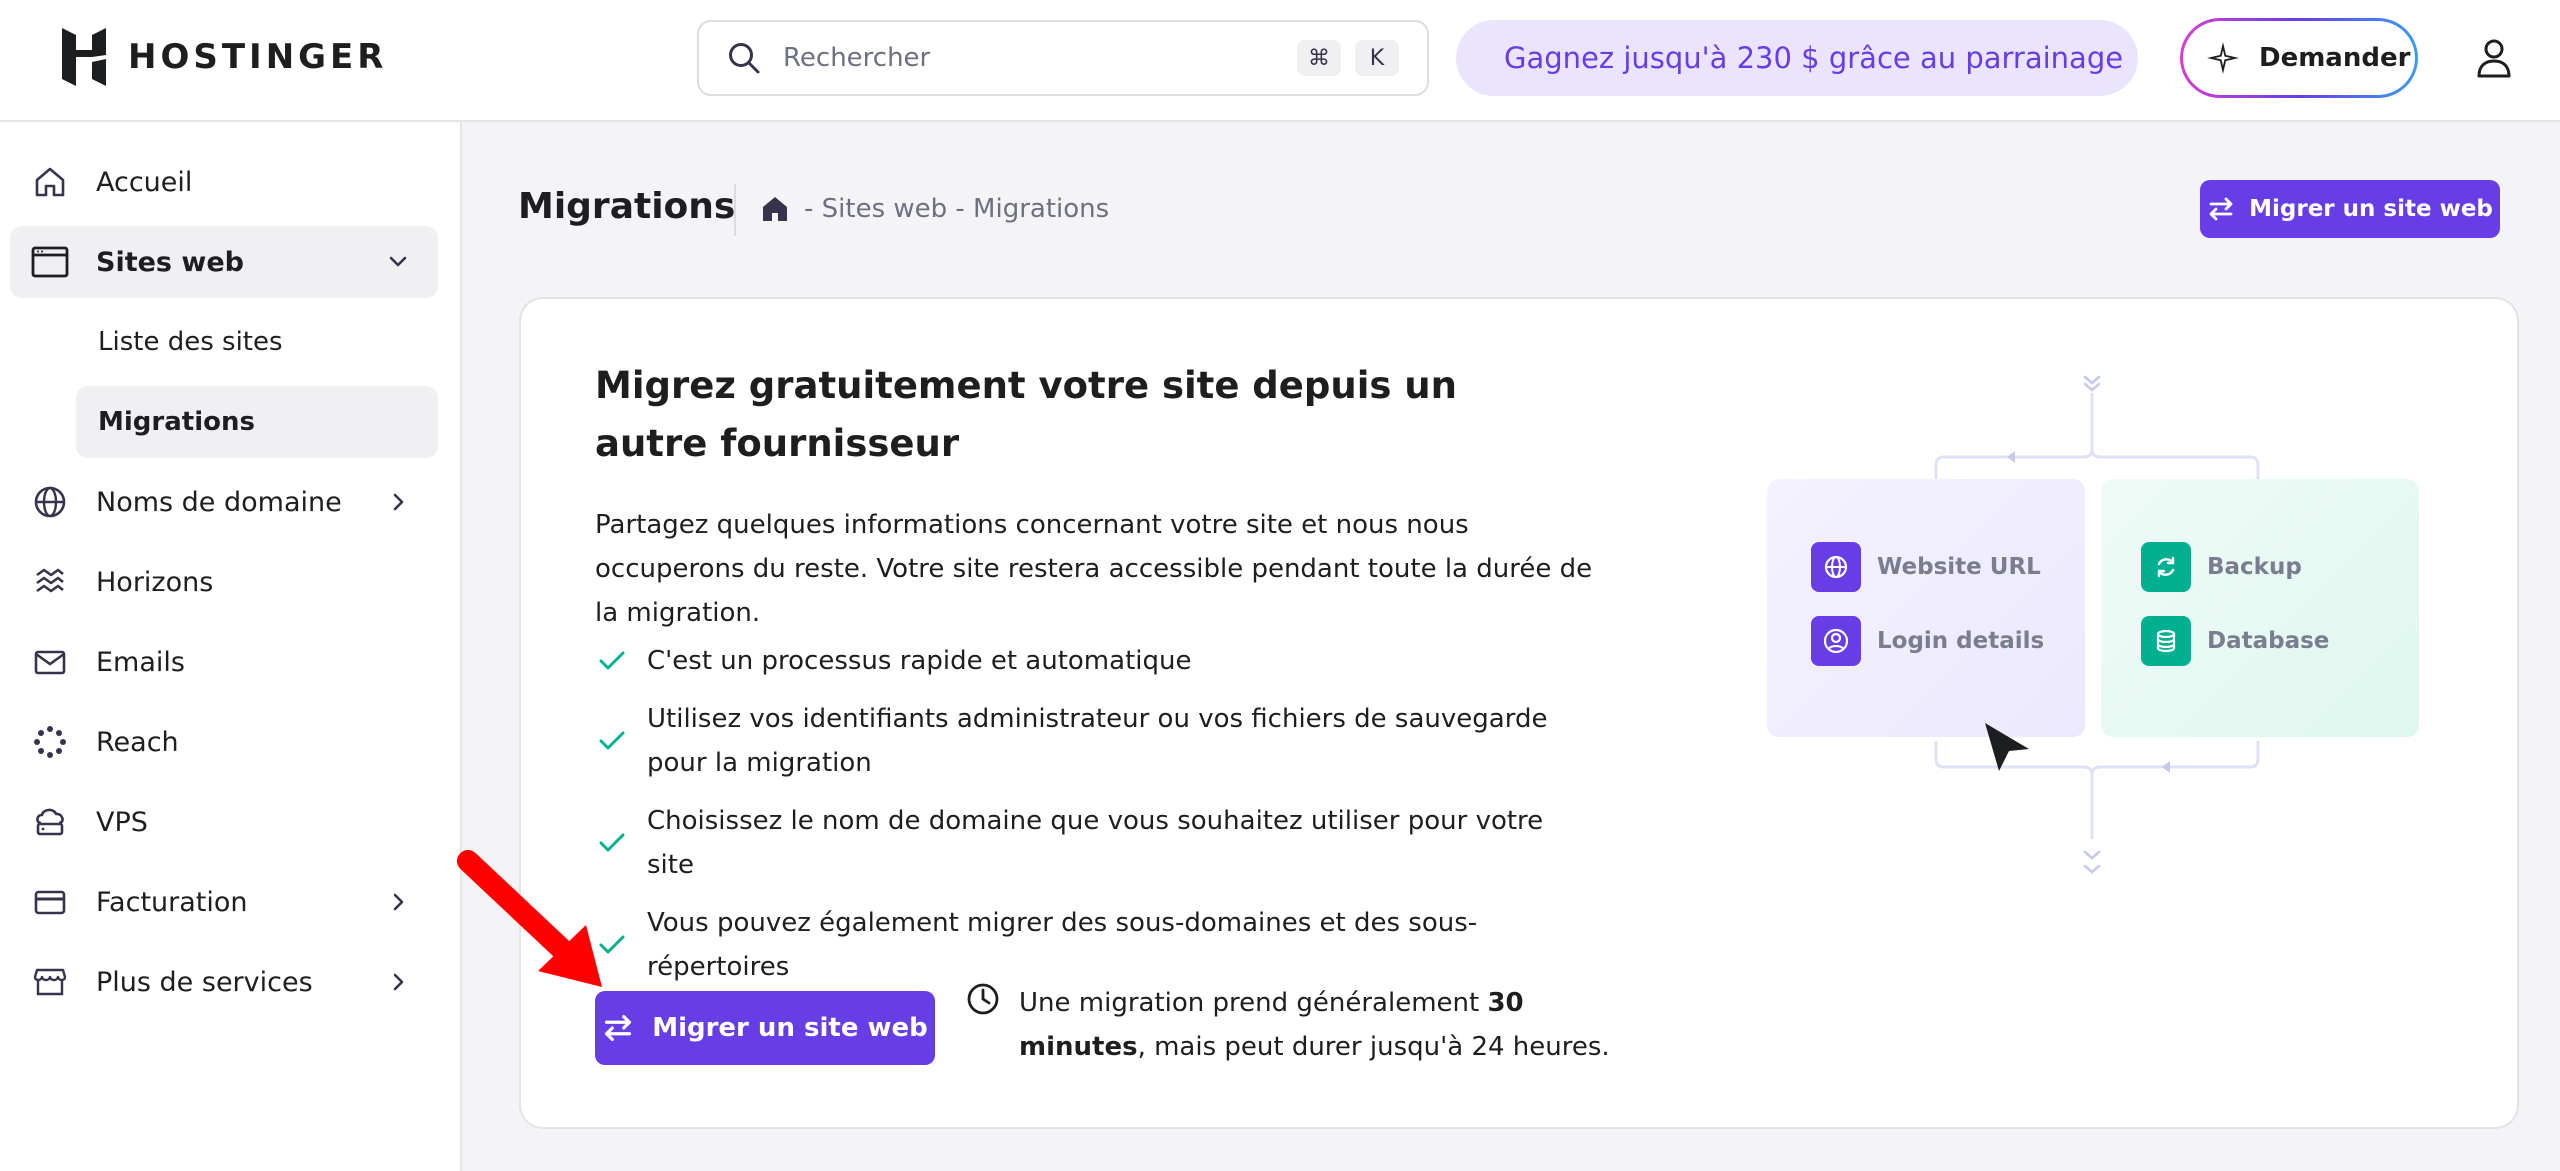  Describe the element at coordinates (2494, 58) in the screenshot. I see `account-icon` at that location.